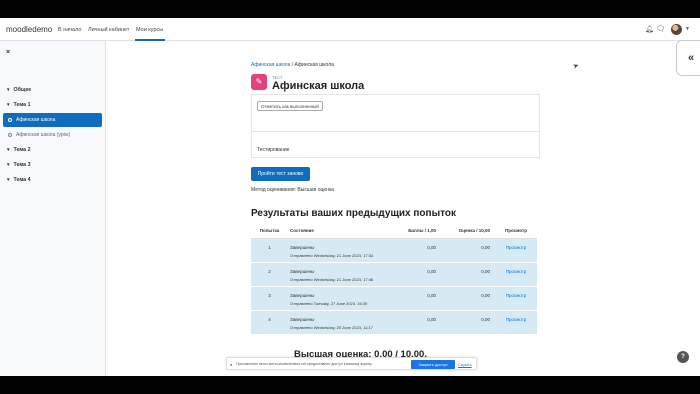  I want to click on grading-method-text: Метод оценивания: Высшая оценка, so click(292, 190).